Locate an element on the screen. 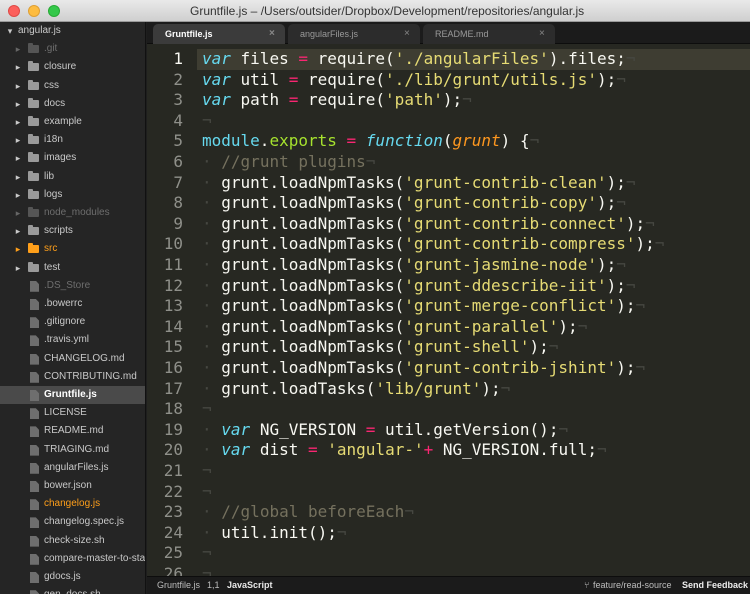  file-icon is located at coordinates (34, 395).